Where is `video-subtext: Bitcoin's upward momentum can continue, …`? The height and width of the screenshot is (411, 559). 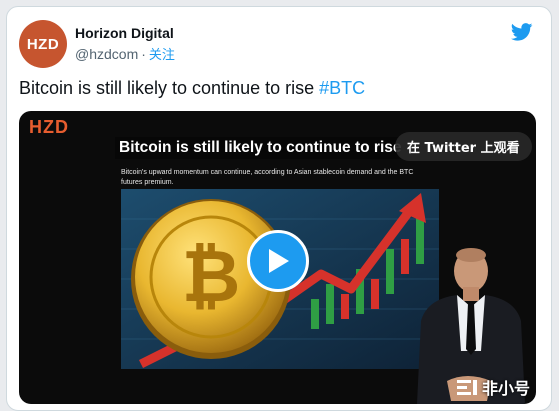 video-subtext: Bitcoin's upward momentum can continue, … is located at coordinates (267, 177).